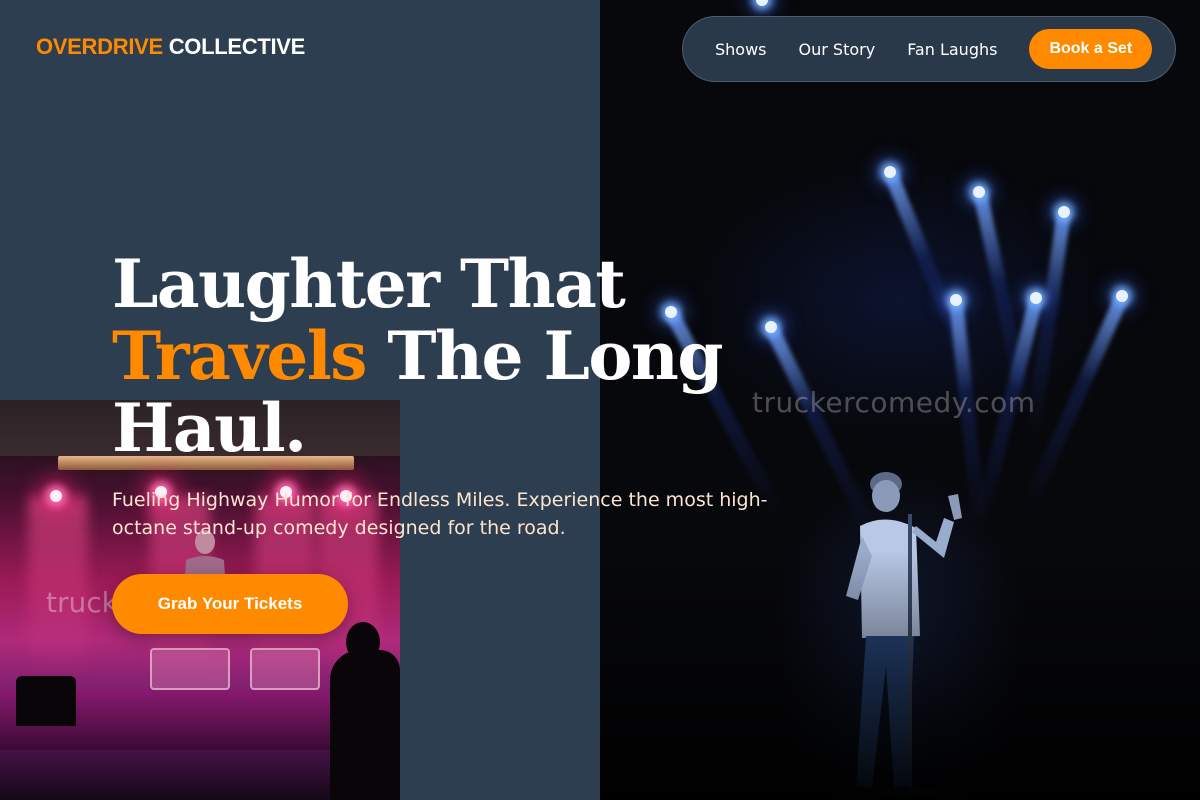 The image size is (1200, 800). I want to click on brand-logo: OVERDRIVE COLLECTIVE, so click(170, 47).